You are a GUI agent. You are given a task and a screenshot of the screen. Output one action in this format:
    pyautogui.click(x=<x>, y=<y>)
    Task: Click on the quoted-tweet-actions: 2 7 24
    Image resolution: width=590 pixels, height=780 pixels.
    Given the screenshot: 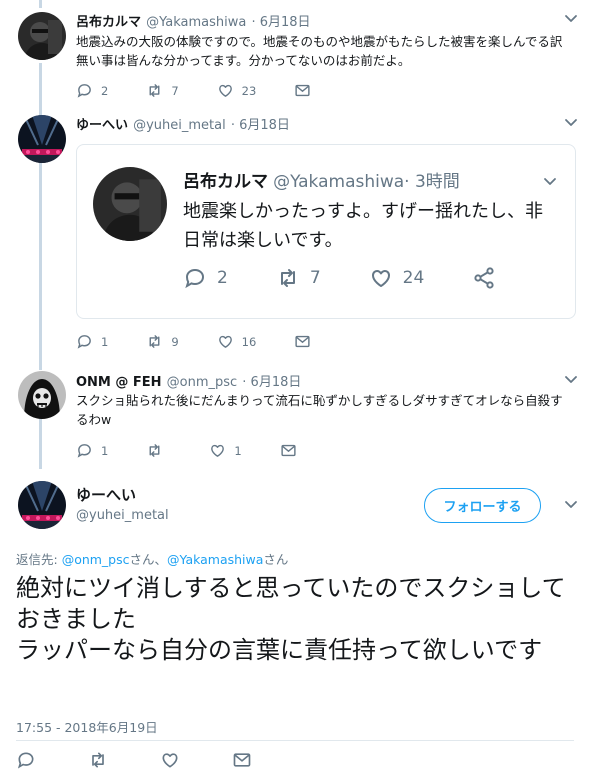 What is the action you would take?
    pyautogui.click(x=368, y=278)
    